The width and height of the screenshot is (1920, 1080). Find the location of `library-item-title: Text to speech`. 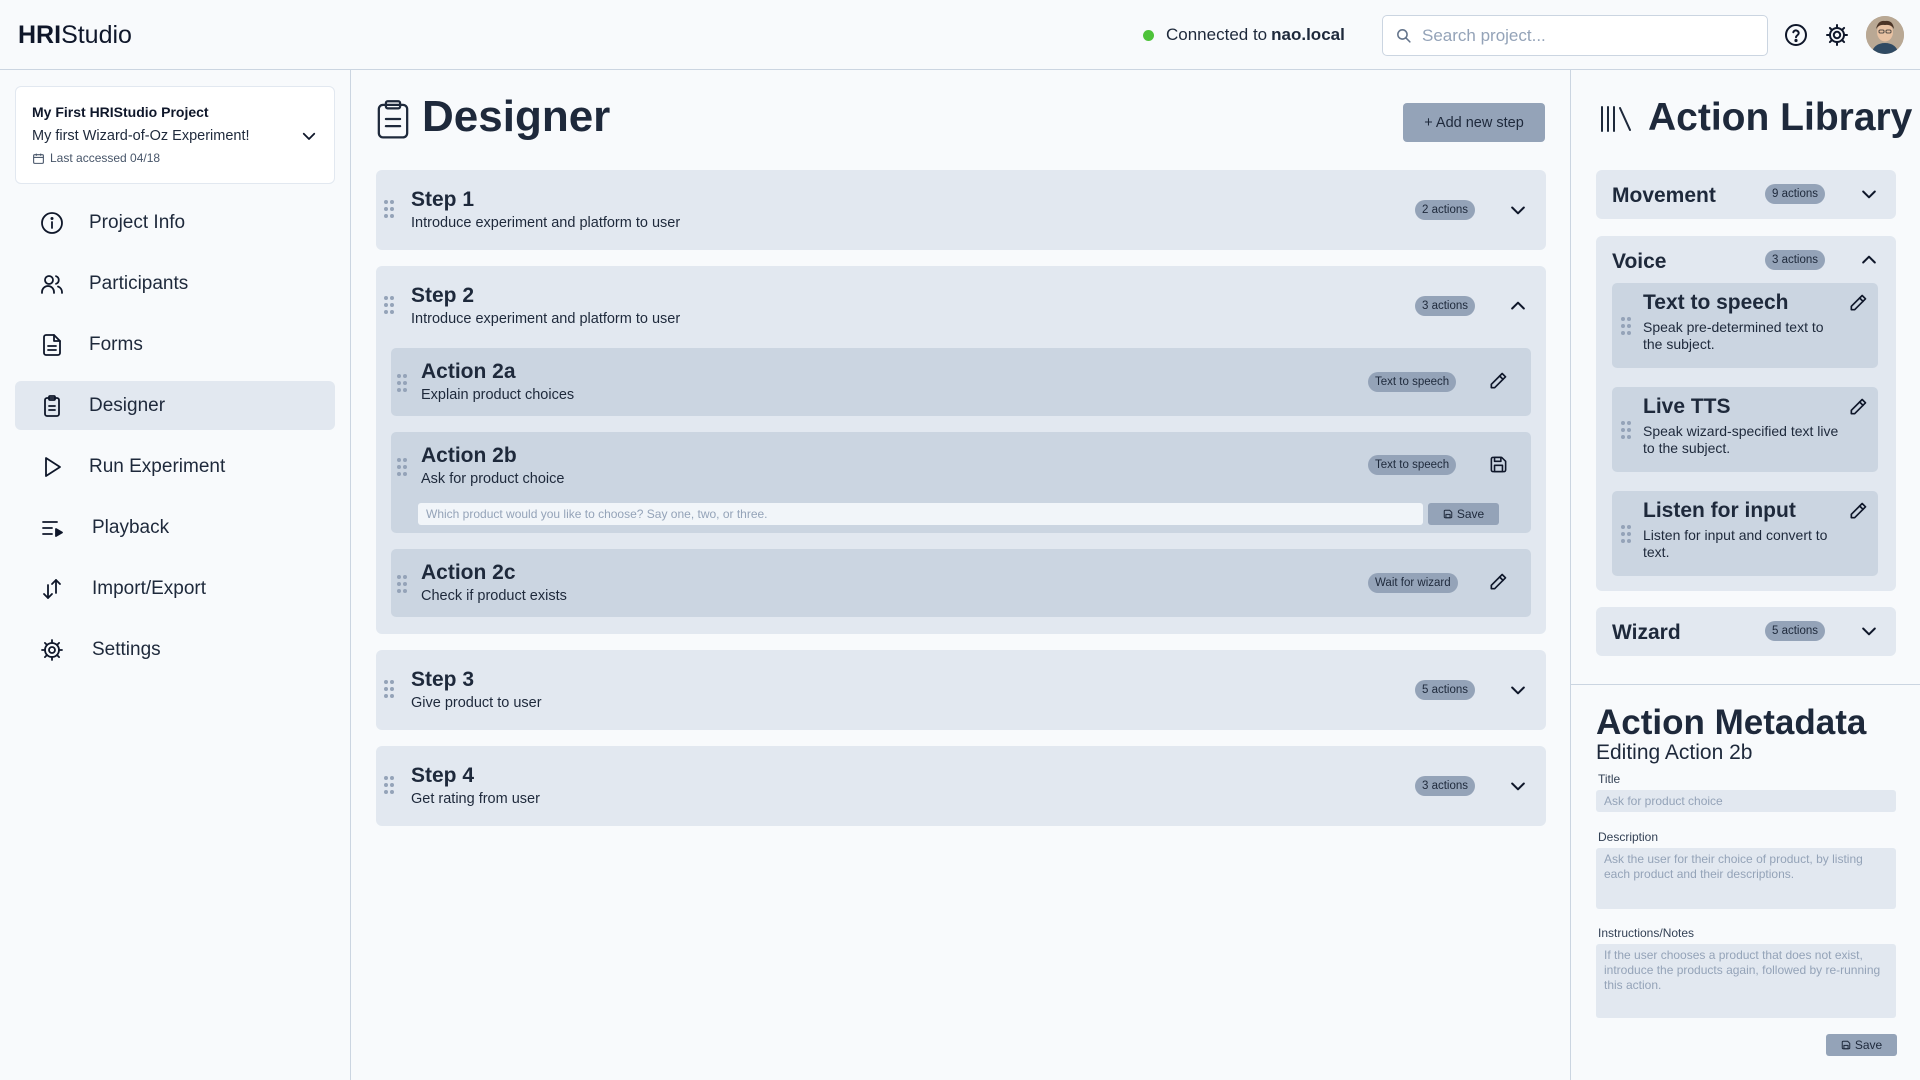

library-item-title: Text to speech is located at coordinates (1716, 302).